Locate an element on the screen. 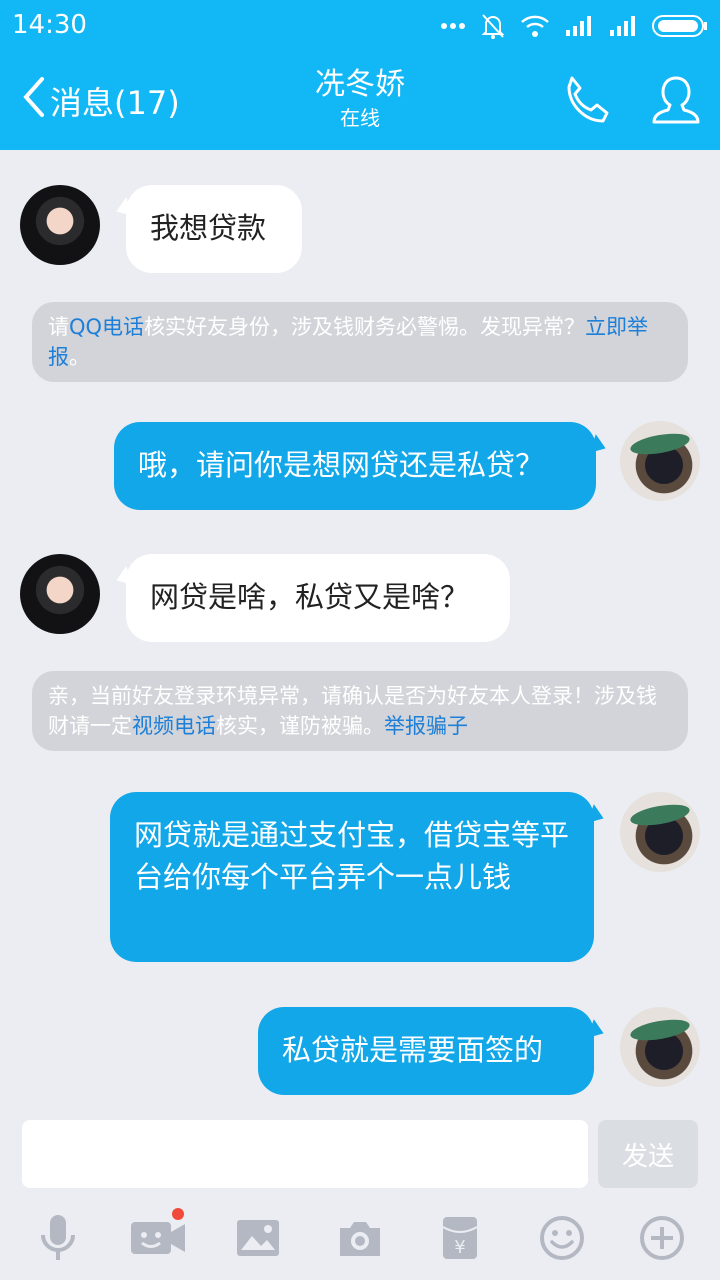  emoji-button is located at coordinates (562, 1240).